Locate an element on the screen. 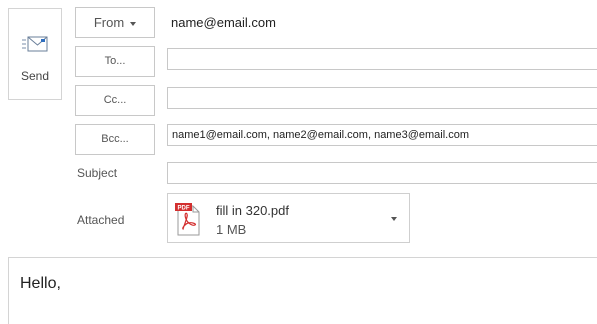  cc-field is located at coordinates (382, 98).